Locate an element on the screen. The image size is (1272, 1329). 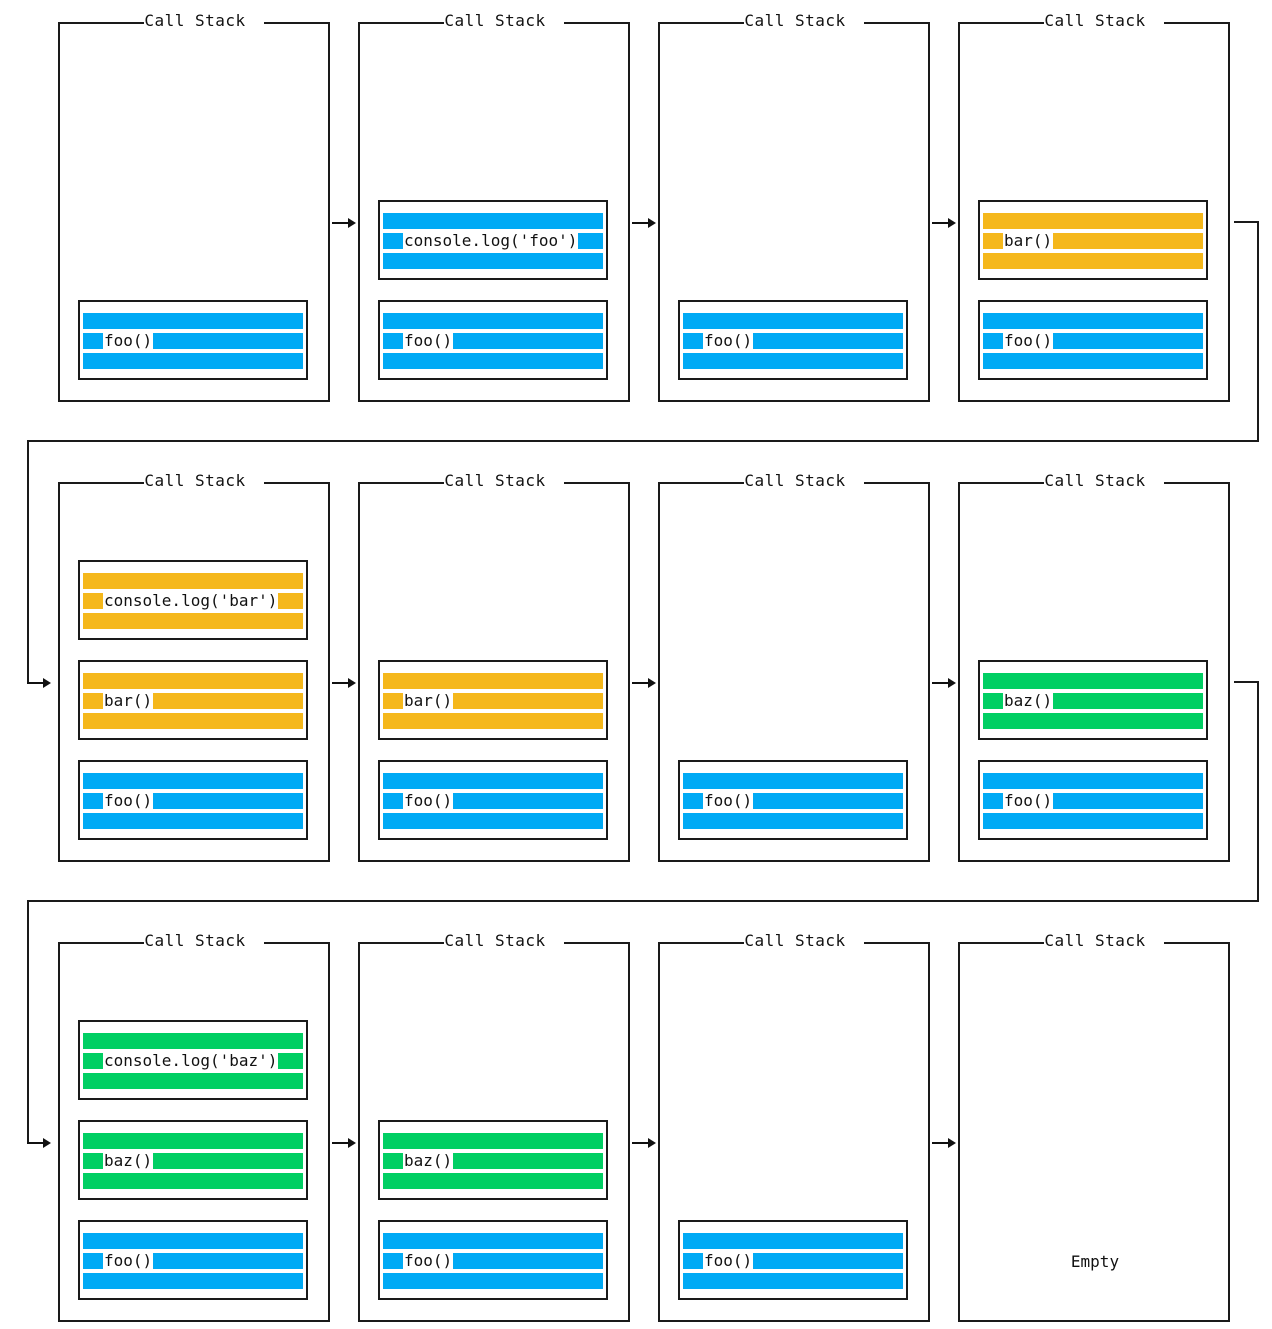
stack-frame-foo: console.log('foo') is located at coordinates (493, 240).